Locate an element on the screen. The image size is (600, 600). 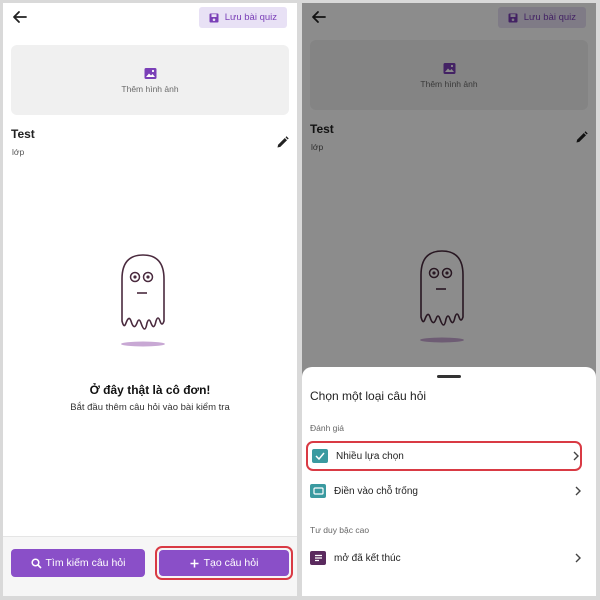
option-label: Điền vào chỗ trống is located at coordinates (376, 491).